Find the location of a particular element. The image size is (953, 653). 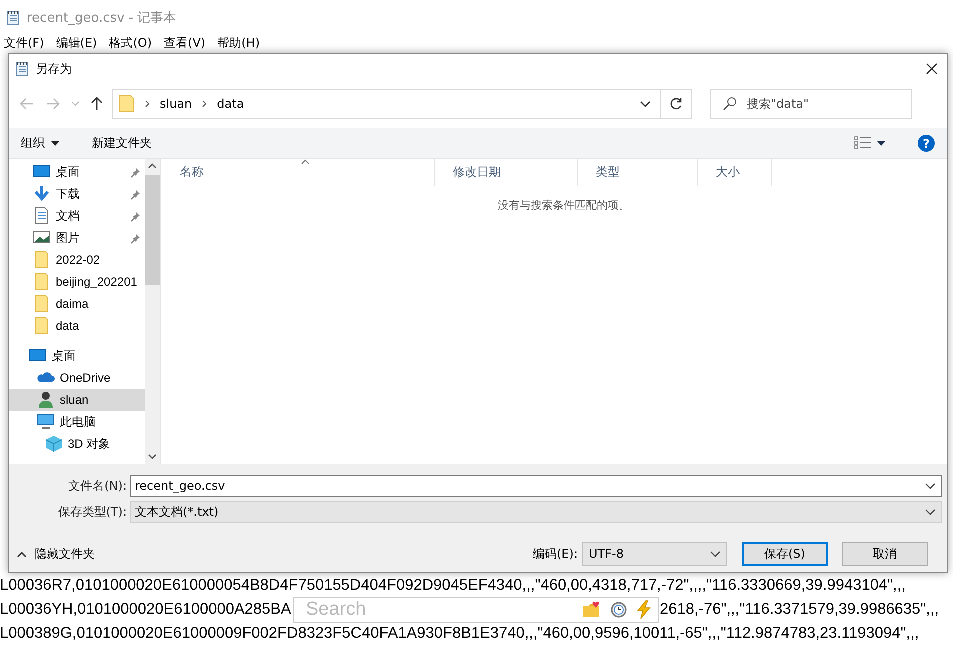

text-line: L00036R7,0101000020E610000054B8D4F750155D404F092D9045EF4340,,,"460,00,4318,717,-72",,,,"116.3330669,39.9943104",,, is located at coordinates (453, 586).